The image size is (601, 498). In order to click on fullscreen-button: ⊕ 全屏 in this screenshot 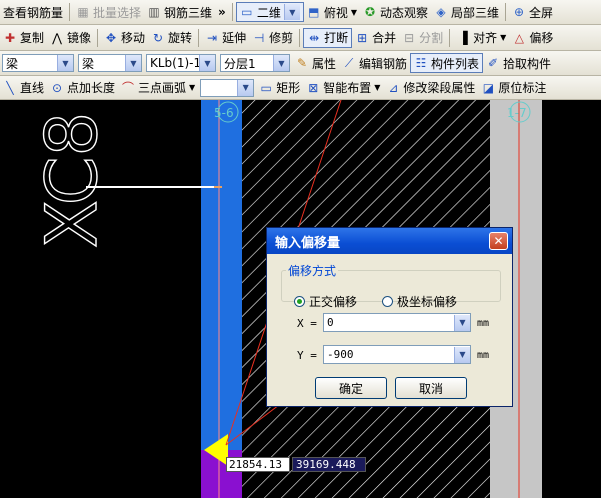, I will do `click(532, 12)`.